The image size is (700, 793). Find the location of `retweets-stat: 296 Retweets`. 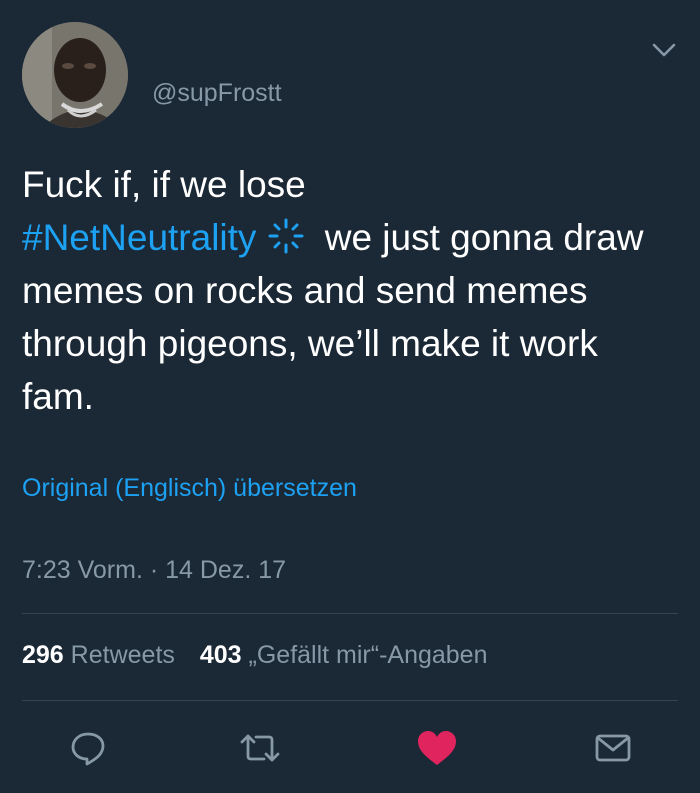

retweets-stat: 296 Retweets is located at coordinates (98, 655).